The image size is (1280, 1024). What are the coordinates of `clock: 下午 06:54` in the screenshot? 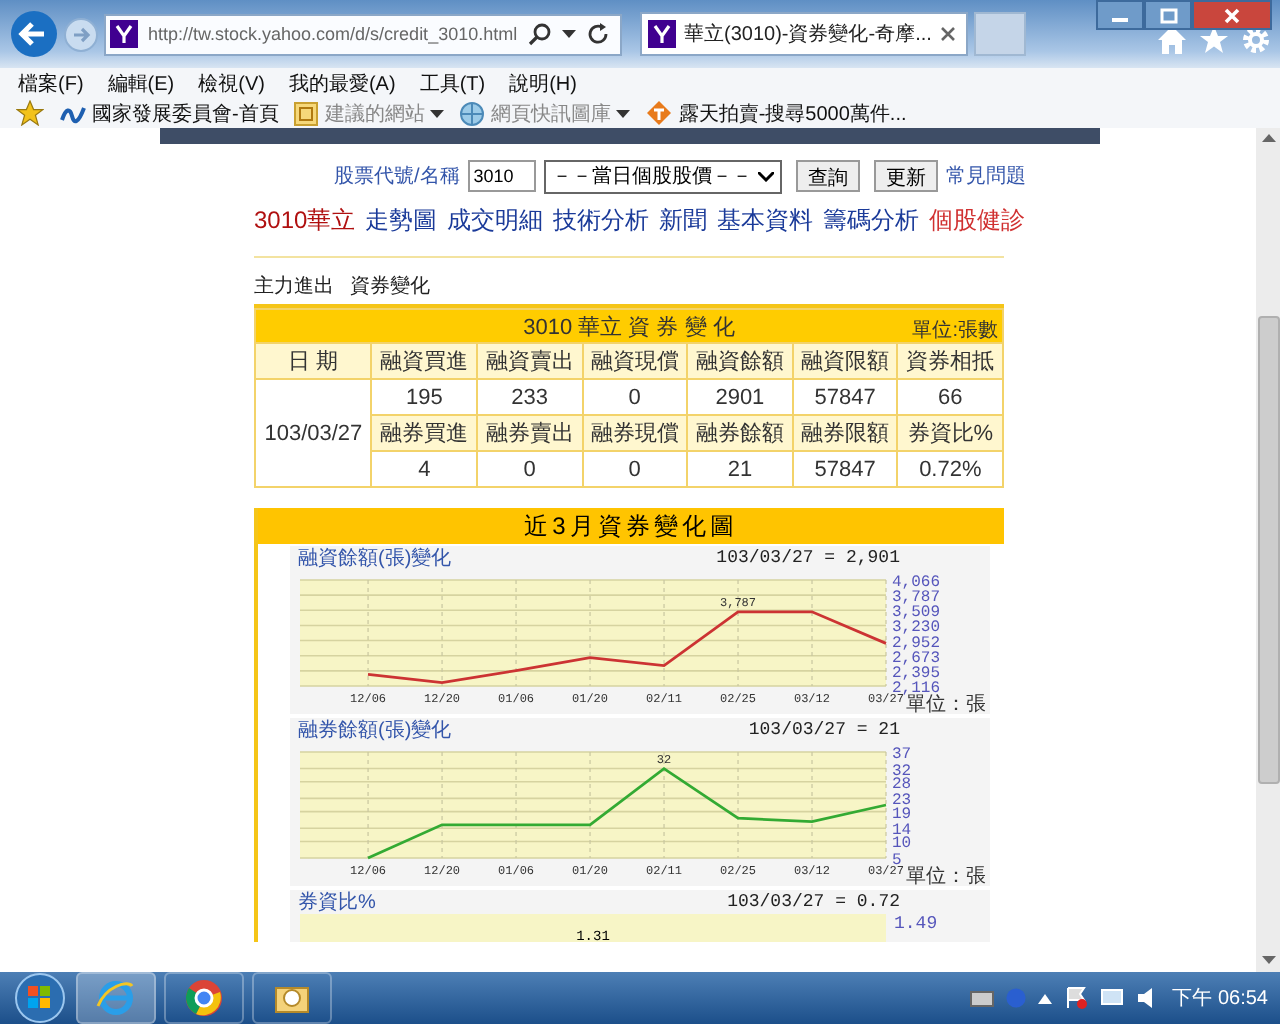 It's located at (1220, 998).